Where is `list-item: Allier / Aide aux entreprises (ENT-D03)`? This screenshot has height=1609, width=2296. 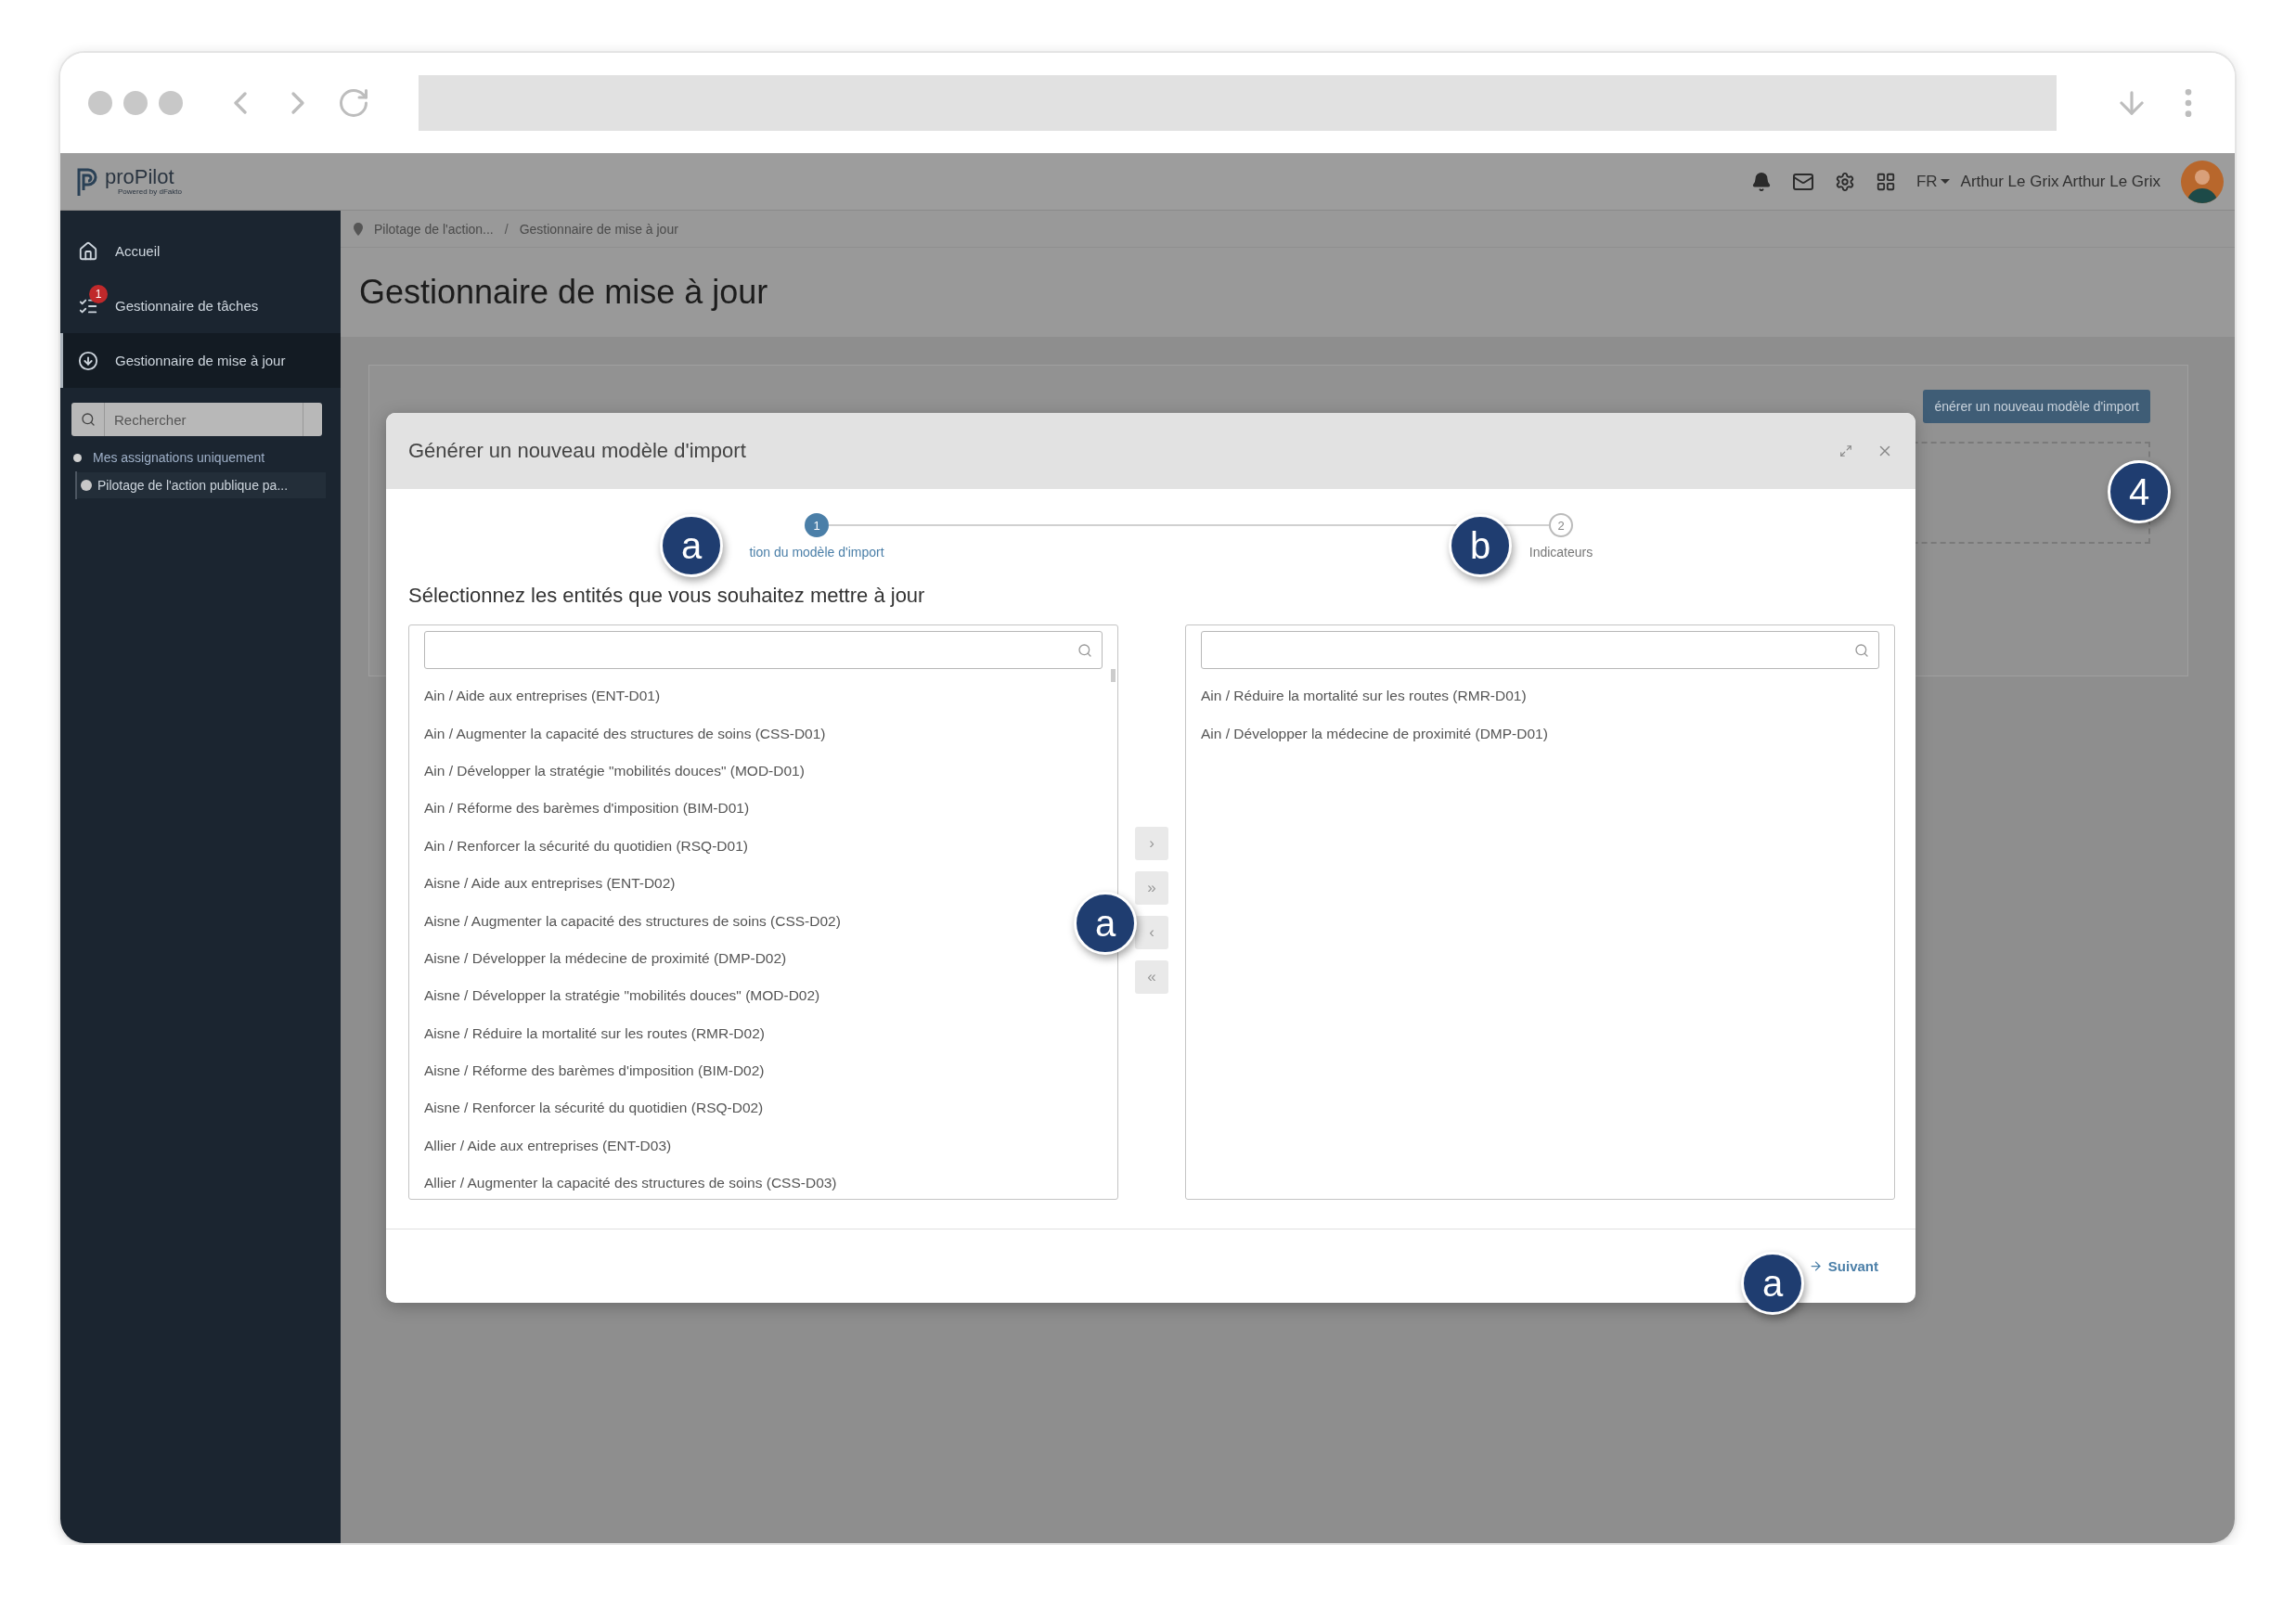 list-item: Allier / Aide aux entreprises (ENT-D03) is located at coordinates (548, 1145).